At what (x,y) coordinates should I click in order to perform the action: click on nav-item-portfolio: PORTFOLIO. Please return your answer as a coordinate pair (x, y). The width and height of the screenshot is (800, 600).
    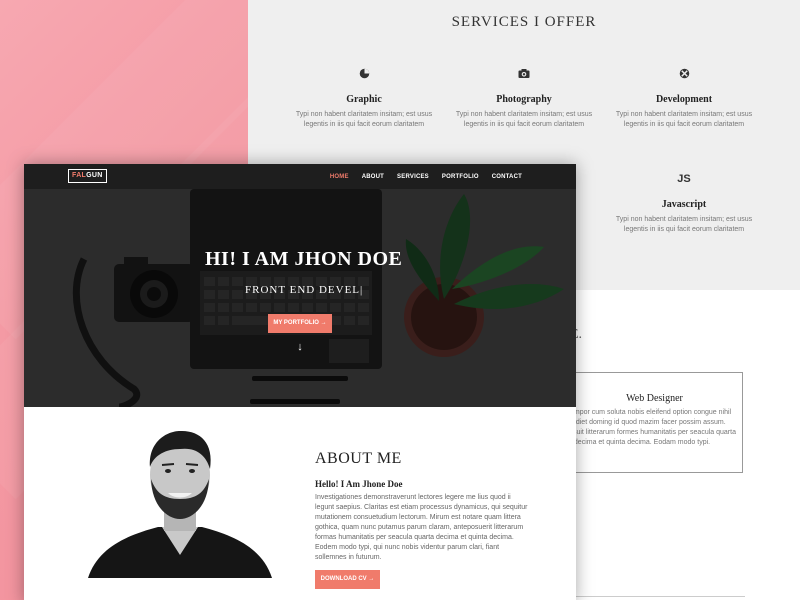
    Looking at the image, I should click on (460, 177).